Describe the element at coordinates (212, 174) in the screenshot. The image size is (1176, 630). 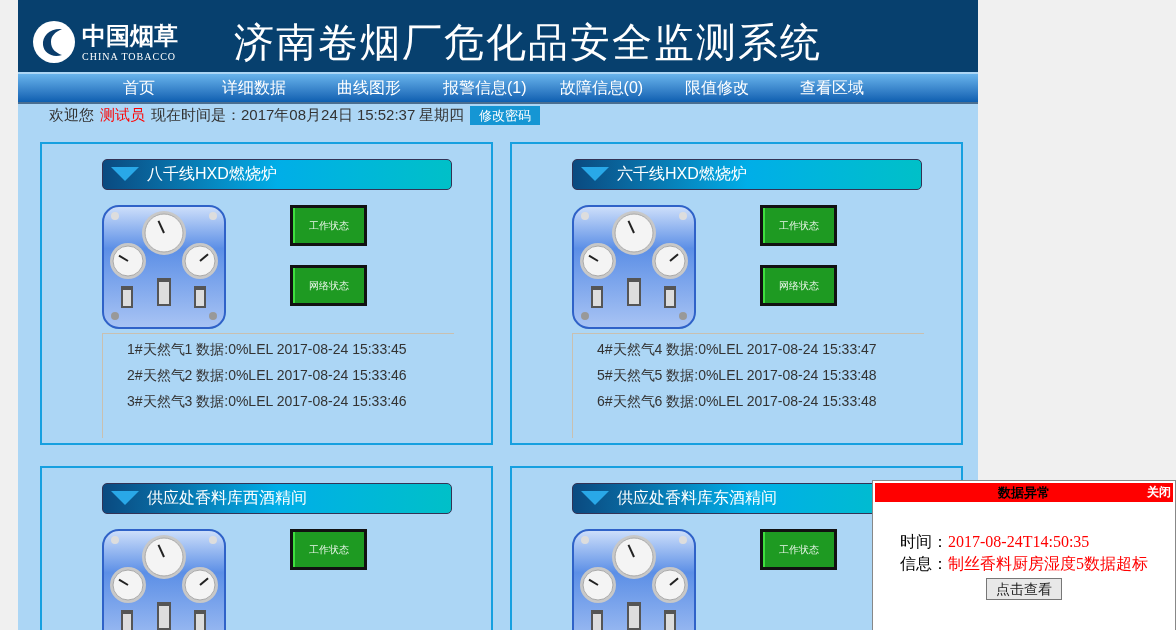
I see `panel-title: 八千线HXD燃烧炉` at that location.